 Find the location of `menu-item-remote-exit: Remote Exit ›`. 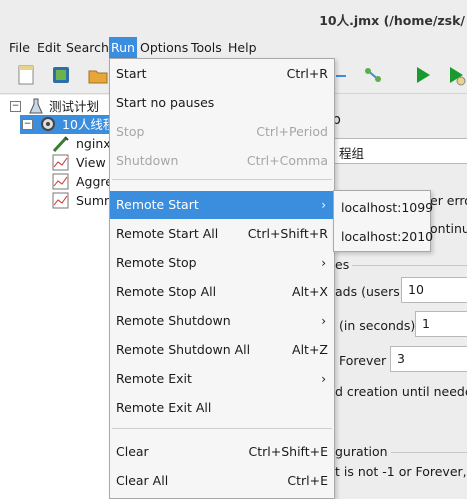

menu-item-remote-exit: Remote Exit › is located at coordinates (222, 379).